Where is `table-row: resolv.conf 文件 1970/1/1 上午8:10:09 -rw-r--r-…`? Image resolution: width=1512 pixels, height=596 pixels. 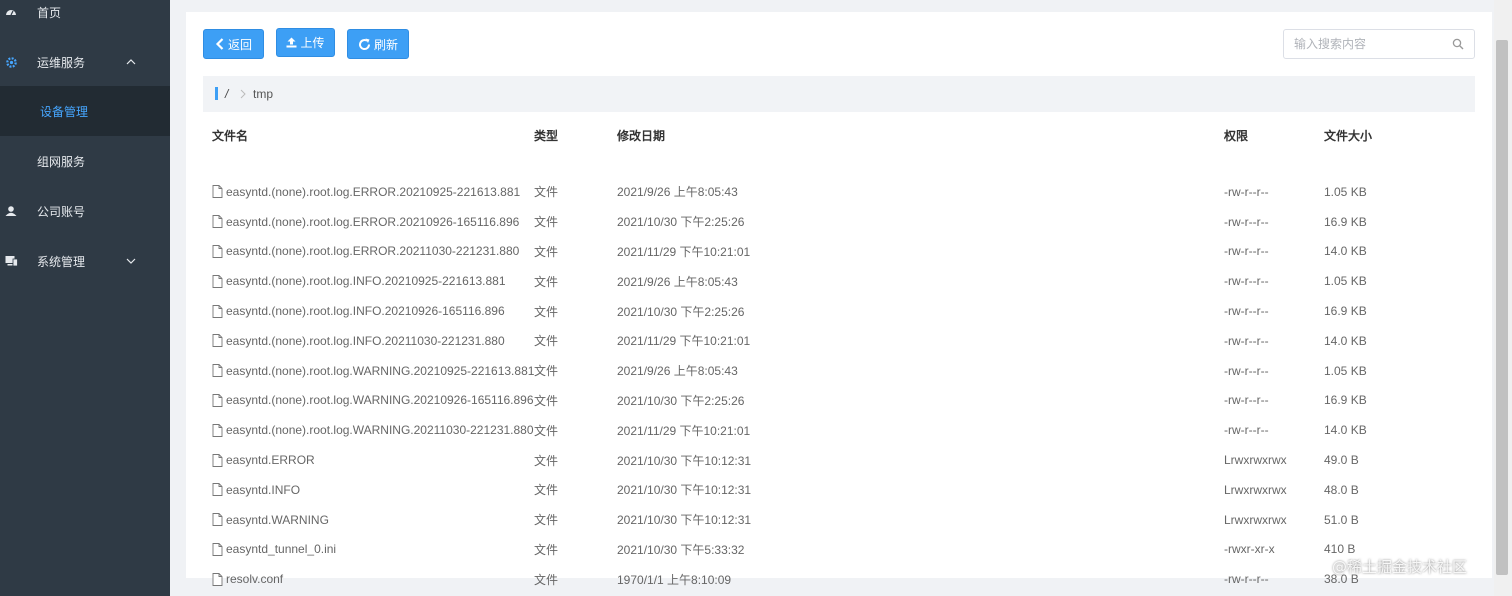 table-row: resolv.conf 文件 1970/1/1 上午8:10:09 -rw-r--r-… is located at coordinates (839, 579).